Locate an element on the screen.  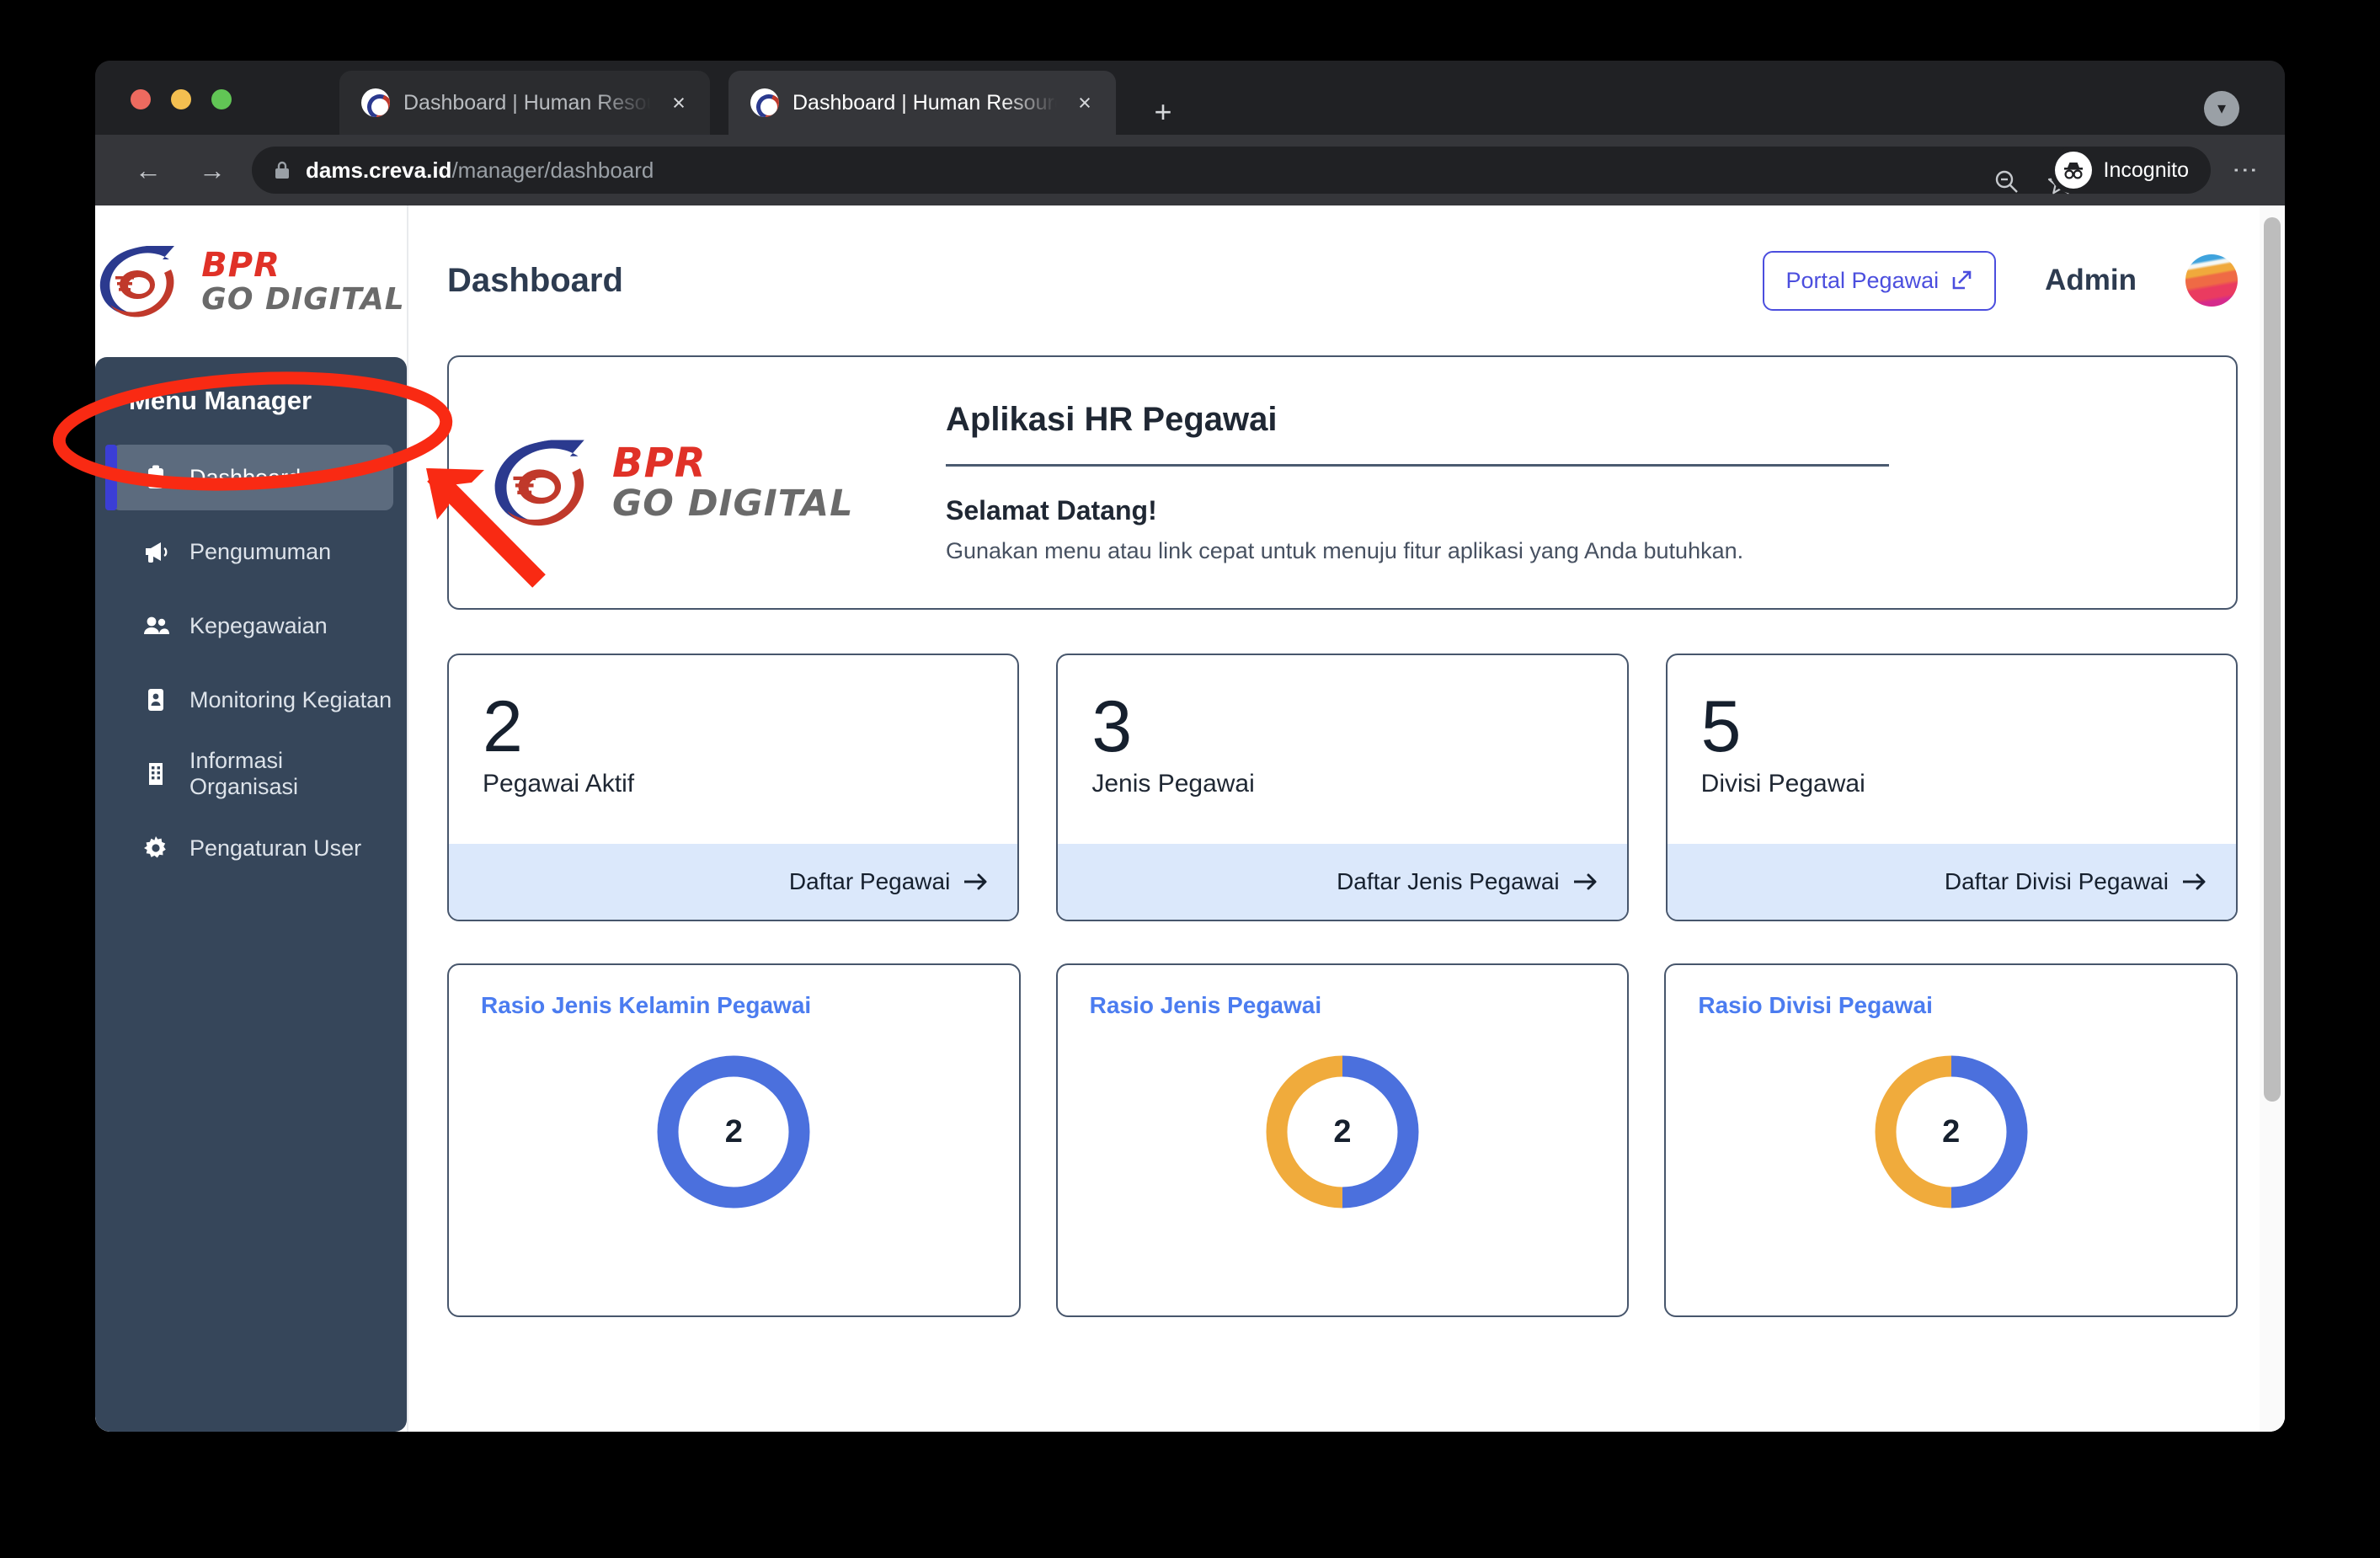
logo-bpr-text: BPR is located at coordinates (659, 463).